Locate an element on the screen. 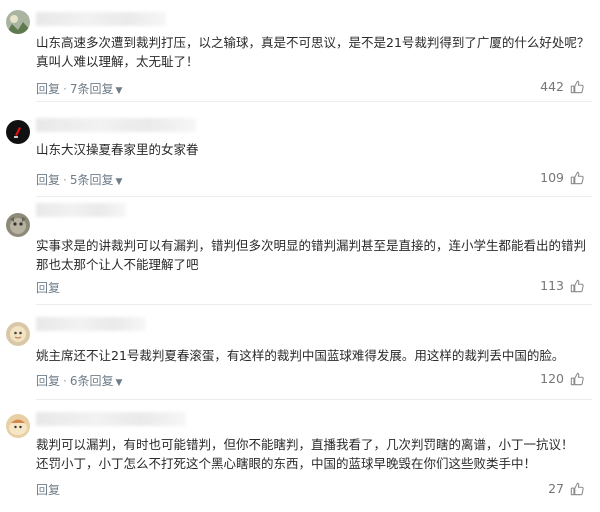 The width and height of the screenshot is (600, 512). comment-meta: 回复 · 7条回复 ▼ is located at coordinates (79, 89).